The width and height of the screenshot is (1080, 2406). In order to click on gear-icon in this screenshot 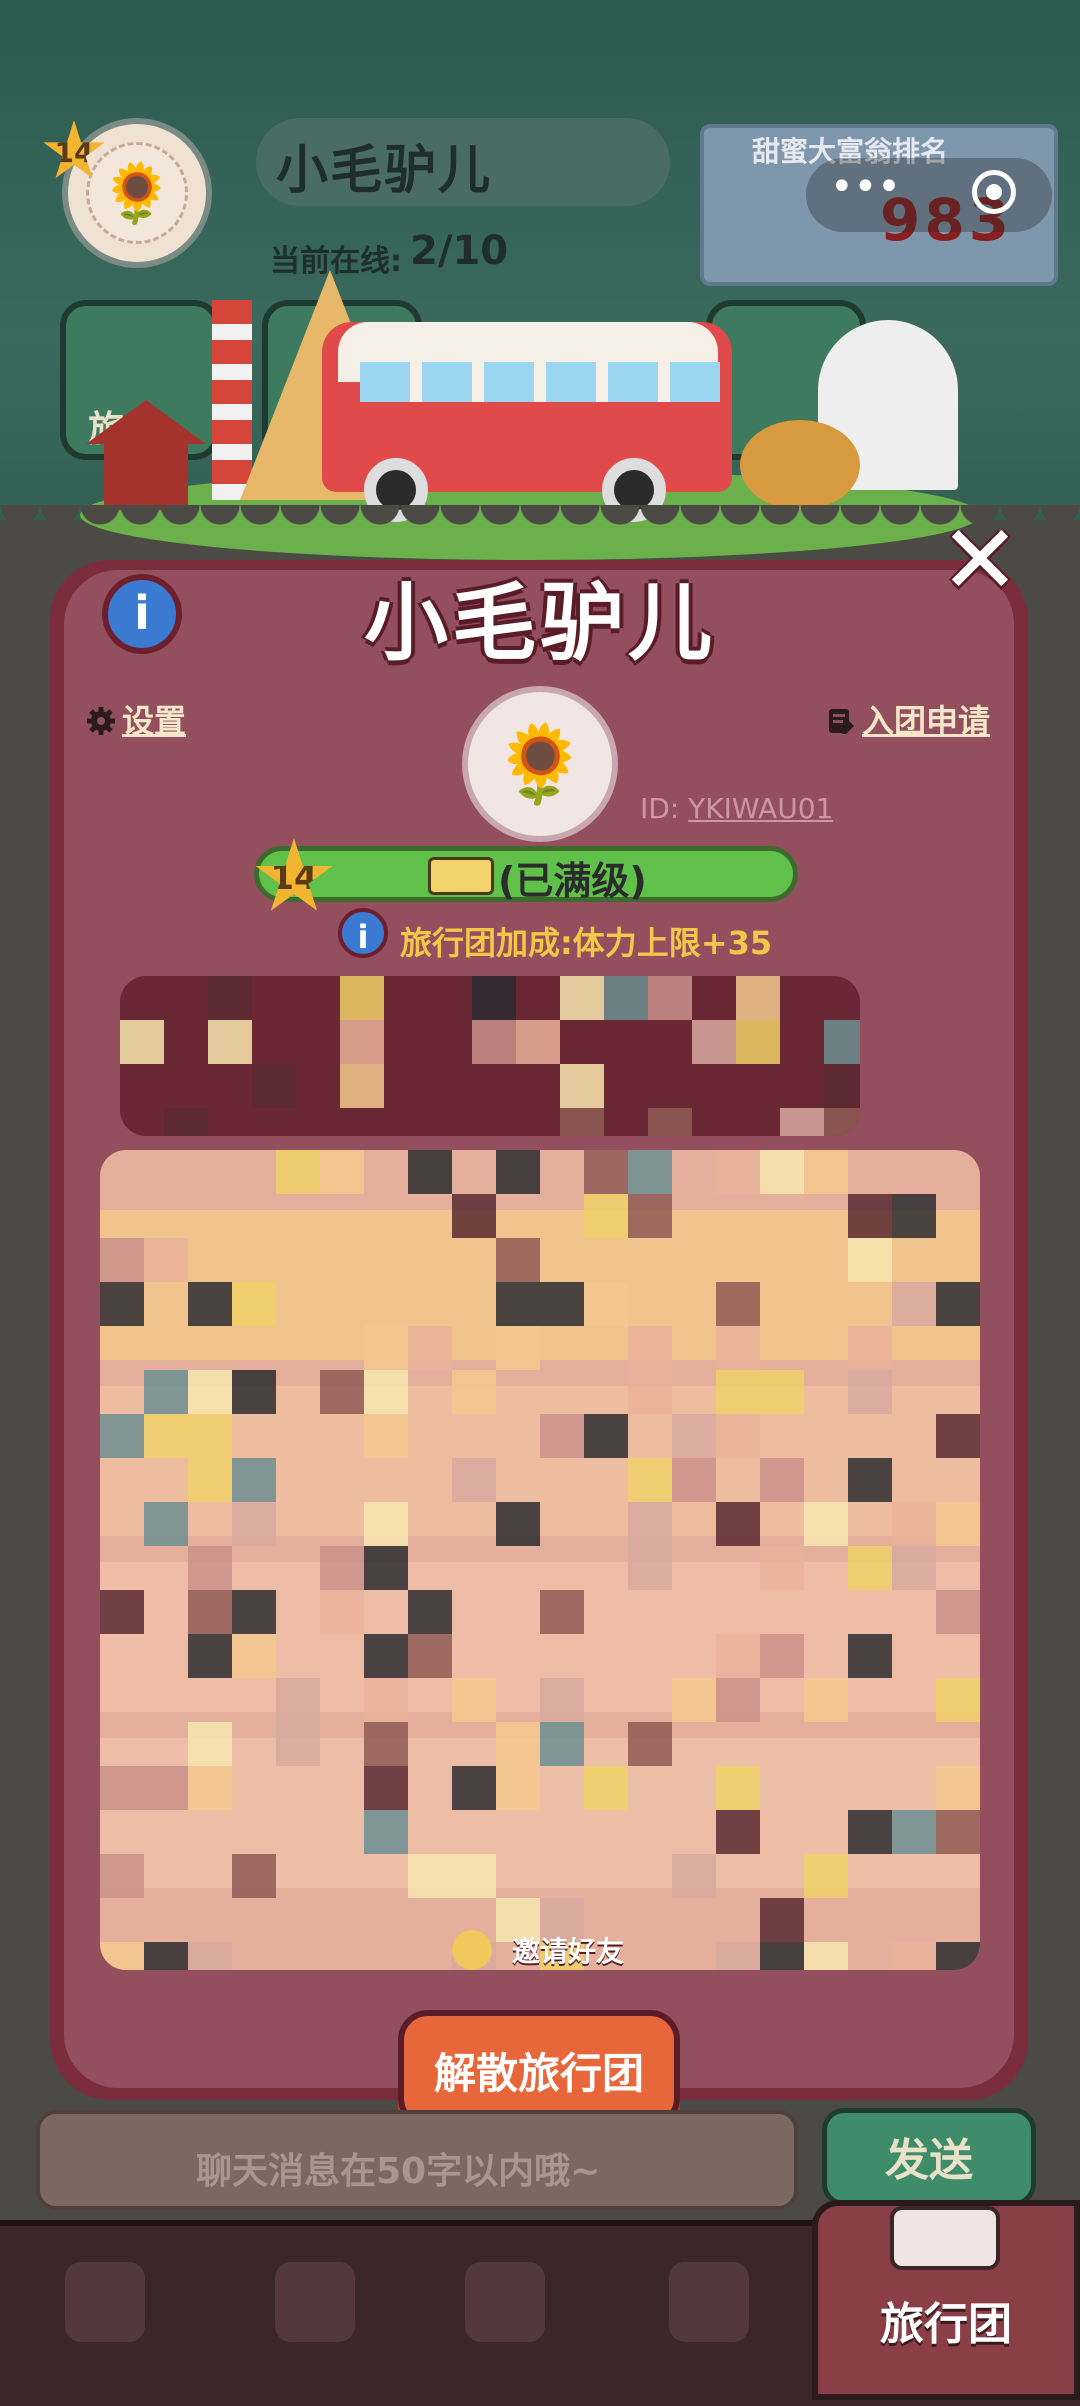, I will do `click(101, 721)`.